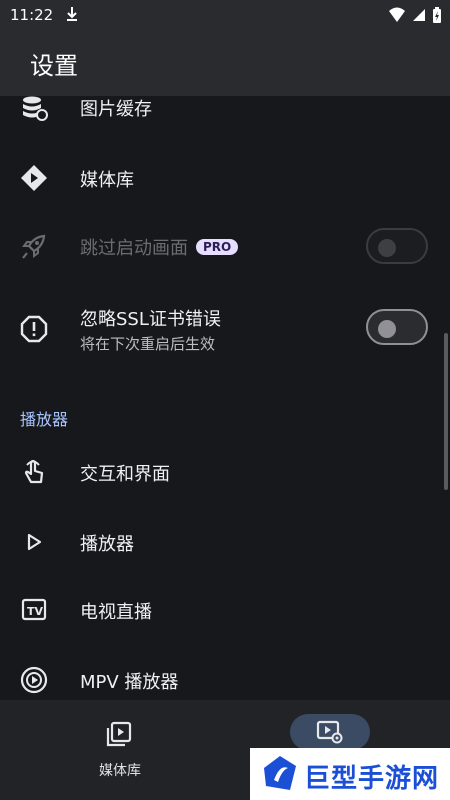 This screenshot has height=800, width=450. I want to click on svg-text: TV, so click(35, 611).